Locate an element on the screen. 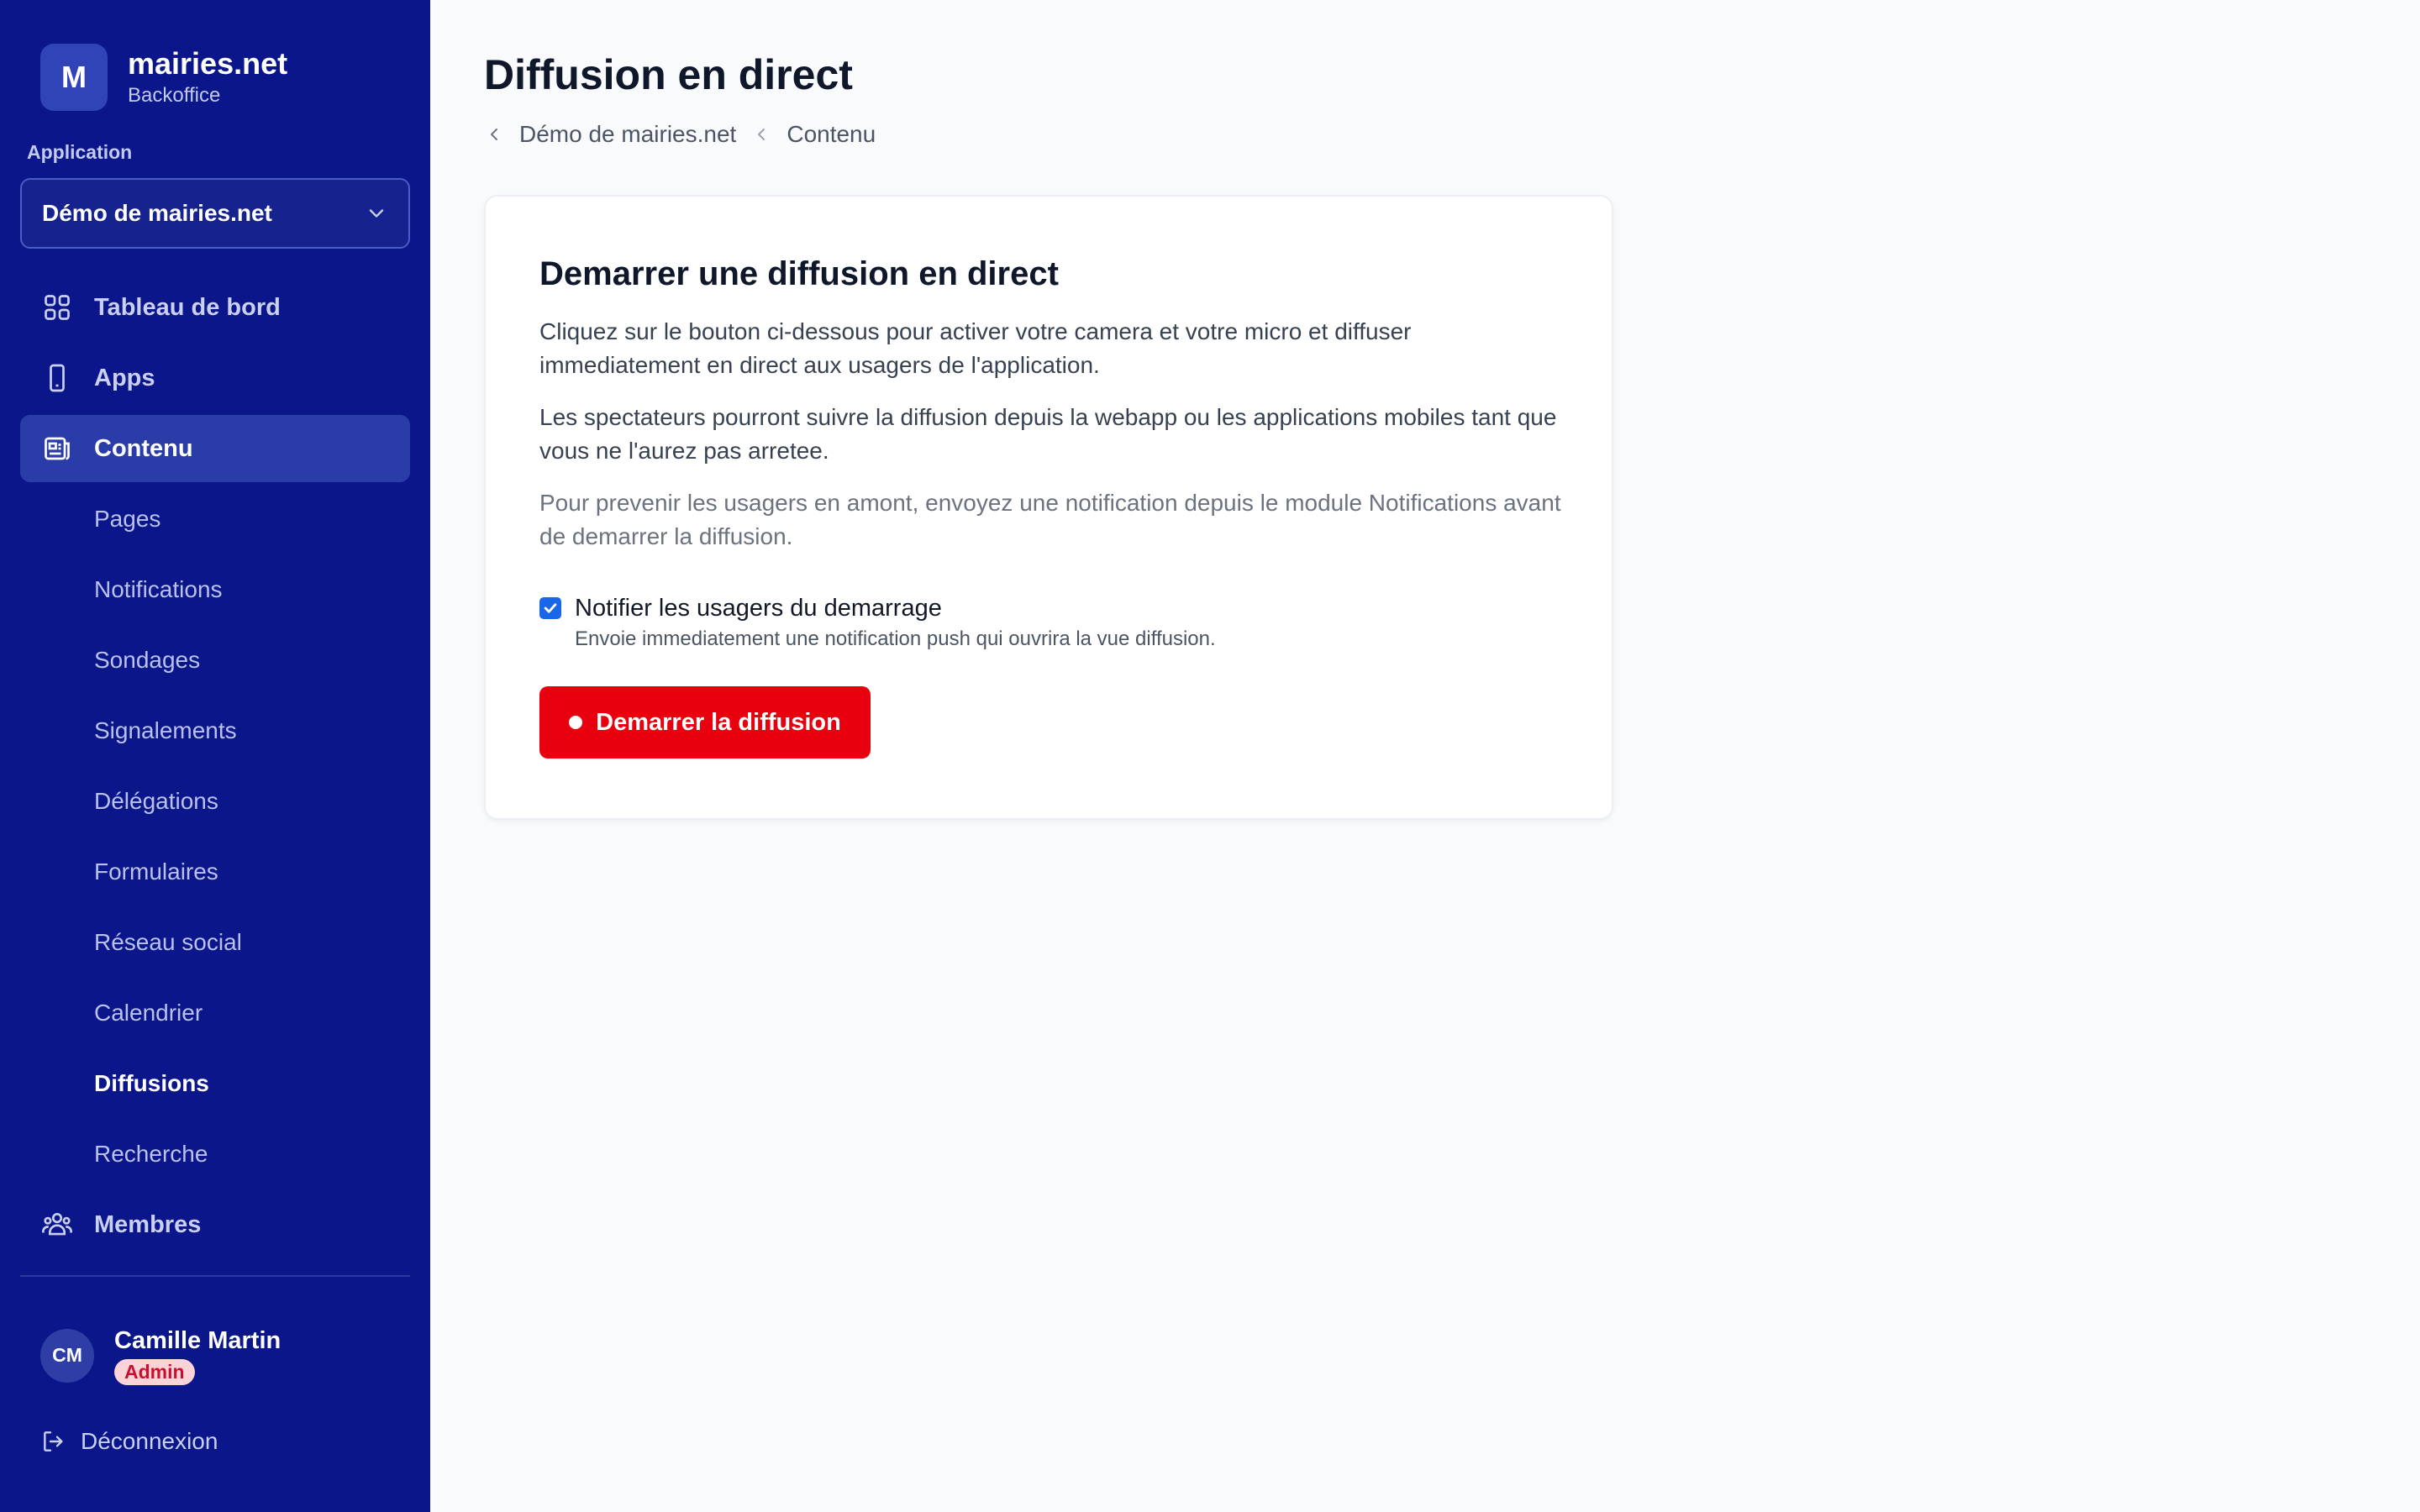  sidebar-subitem-calendar: Calendrier is located at coordinates (215, 1013).